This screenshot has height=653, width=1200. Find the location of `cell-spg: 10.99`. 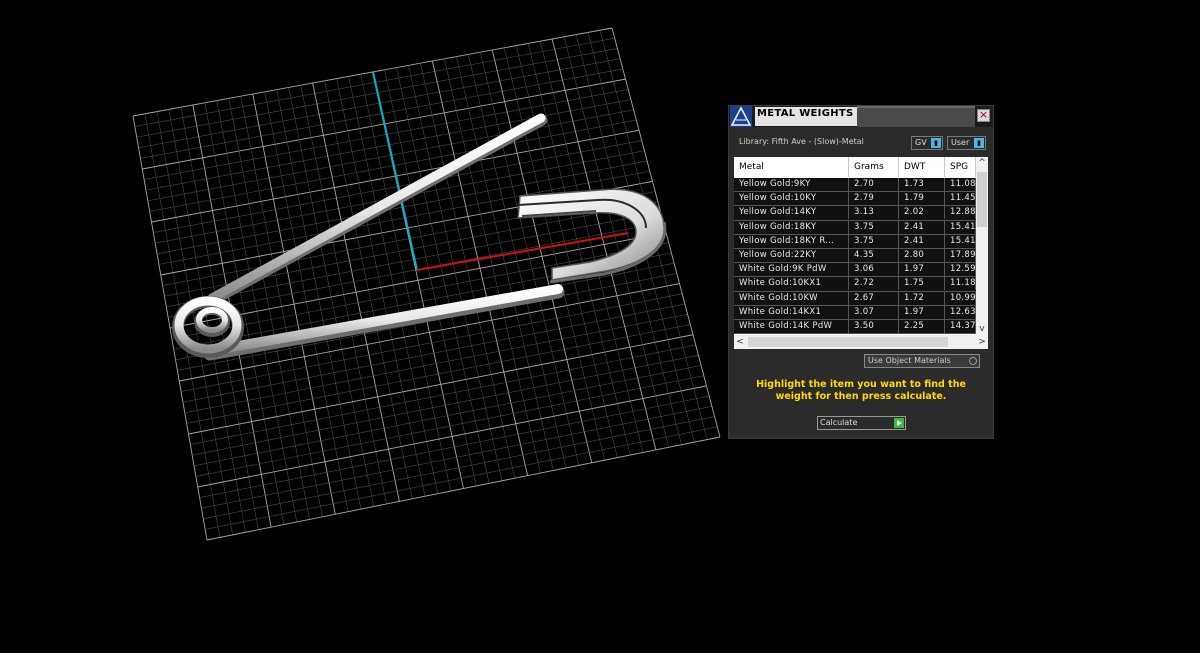

cell-spg: 10.99 is located at coordinates (960, 298).